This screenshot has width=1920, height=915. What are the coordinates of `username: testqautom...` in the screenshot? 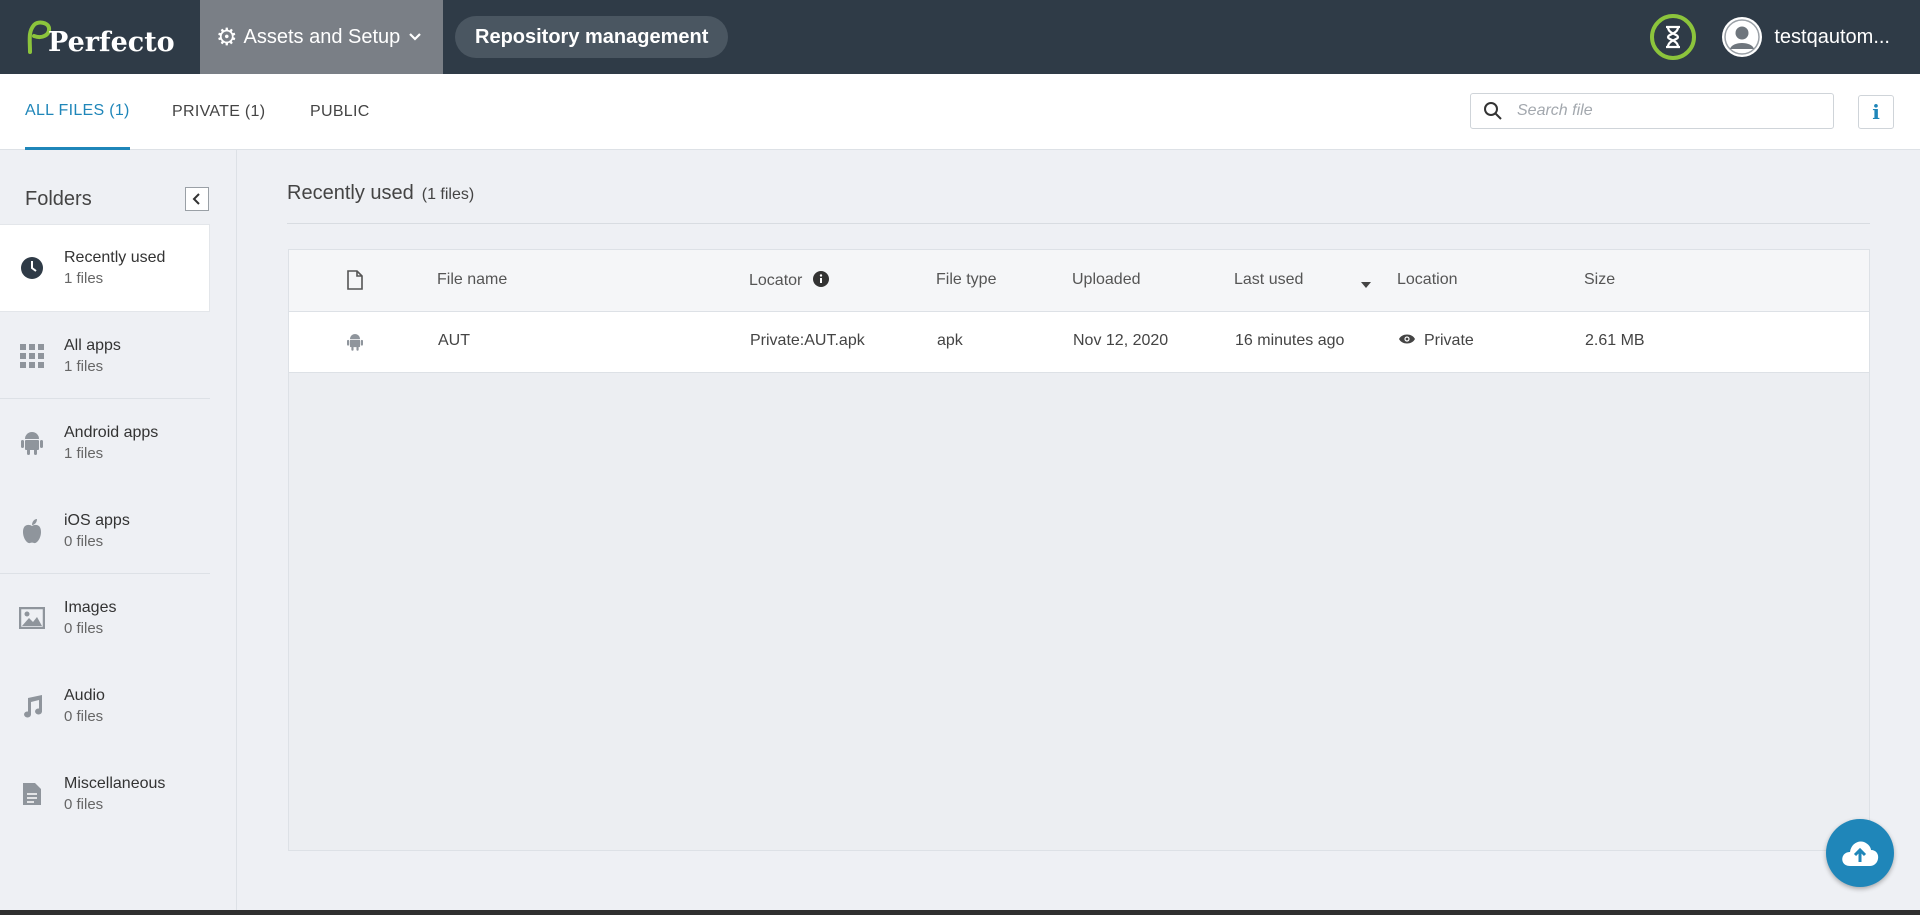 It's located at (1832, 37).